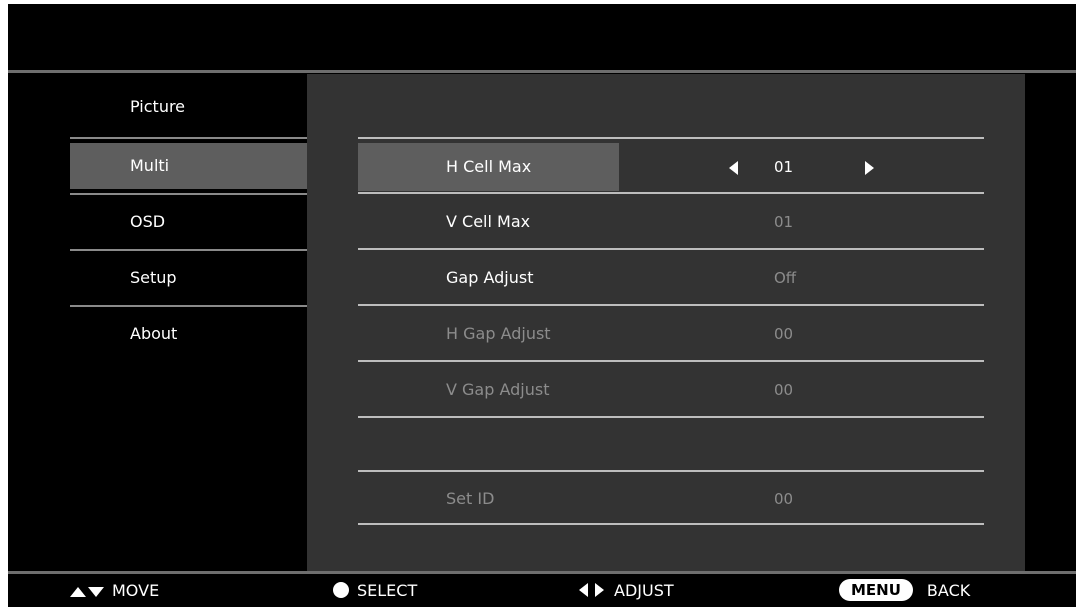  Describe the element at coordinates (470, 498) in the screenshot. I see `setting-label: Set ID` at that location.